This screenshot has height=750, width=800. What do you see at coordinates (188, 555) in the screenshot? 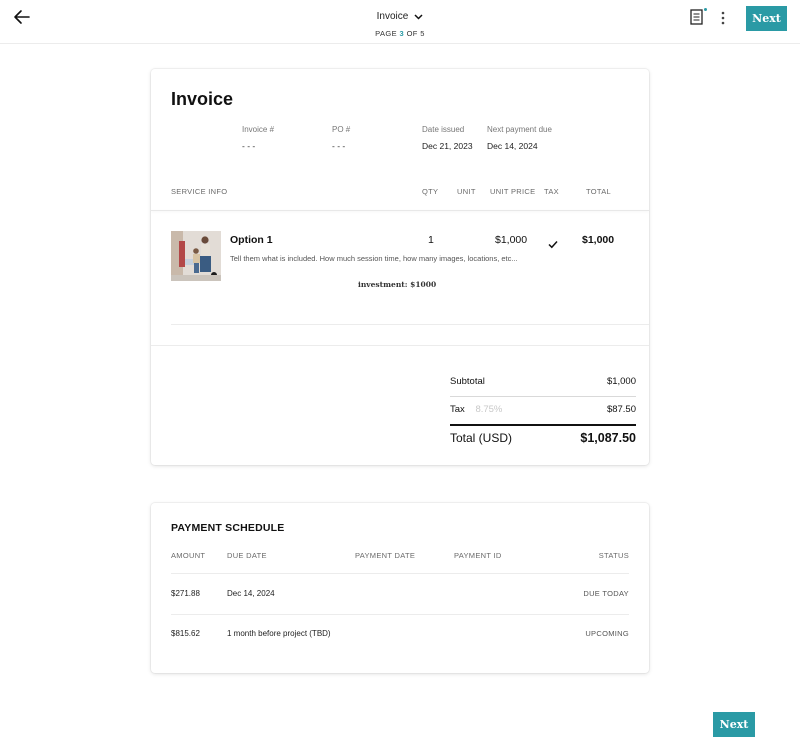
I see `col-amount: AMOUNT` at bounding box center [188, 555].